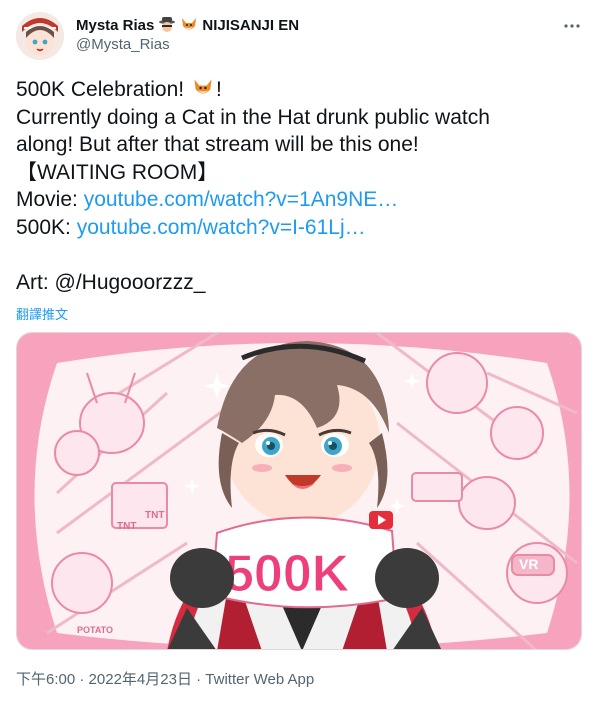 This screenshot has width=598, height=703. Describe the element at coordinates (126, 526) in the screenshot. I see `tnt-label: TNT` at that location.